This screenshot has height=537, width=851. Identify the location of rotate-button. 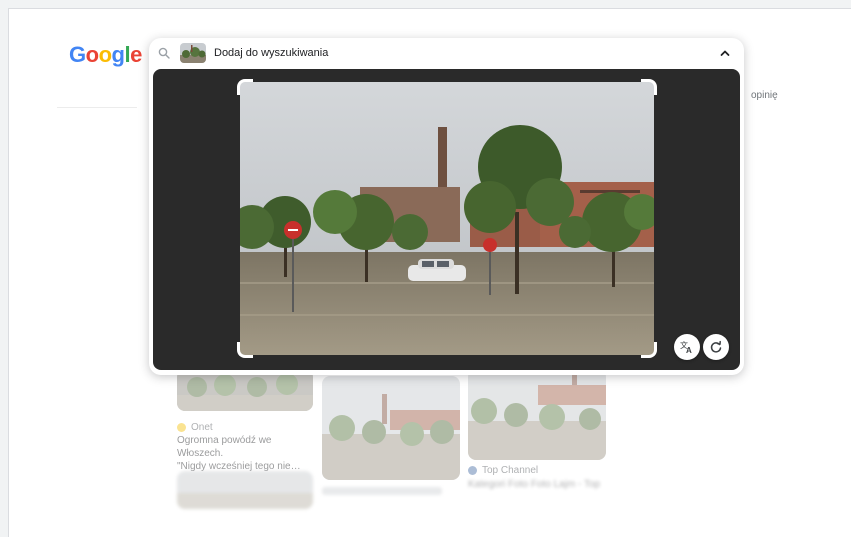
(716, 347).